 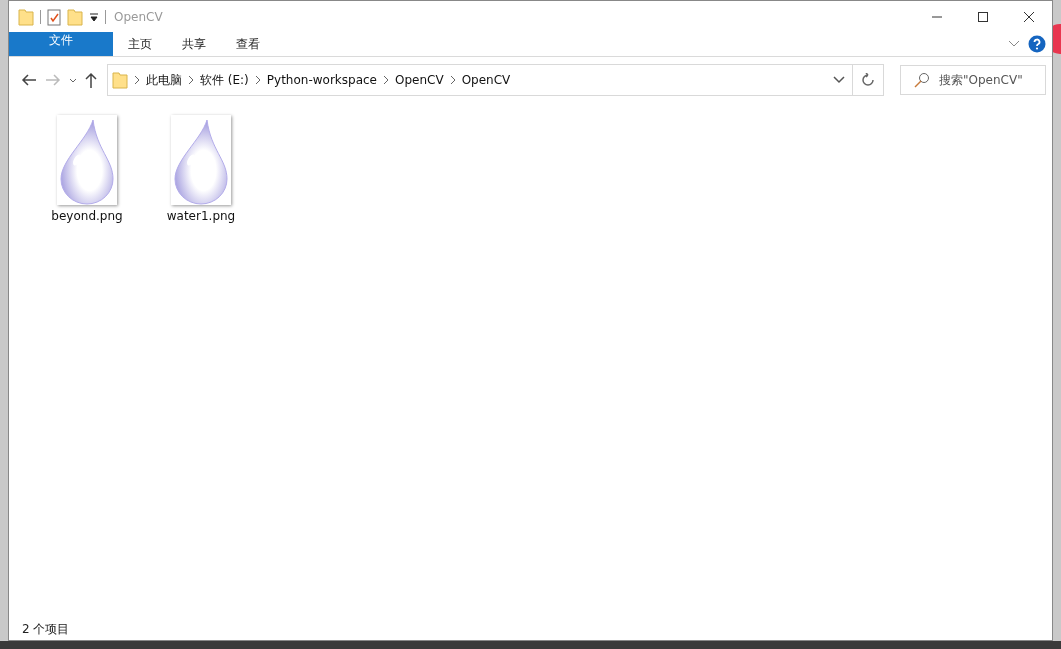 I want to click on breadcrumb: 软件 (E:), so click(x=224, y=80).